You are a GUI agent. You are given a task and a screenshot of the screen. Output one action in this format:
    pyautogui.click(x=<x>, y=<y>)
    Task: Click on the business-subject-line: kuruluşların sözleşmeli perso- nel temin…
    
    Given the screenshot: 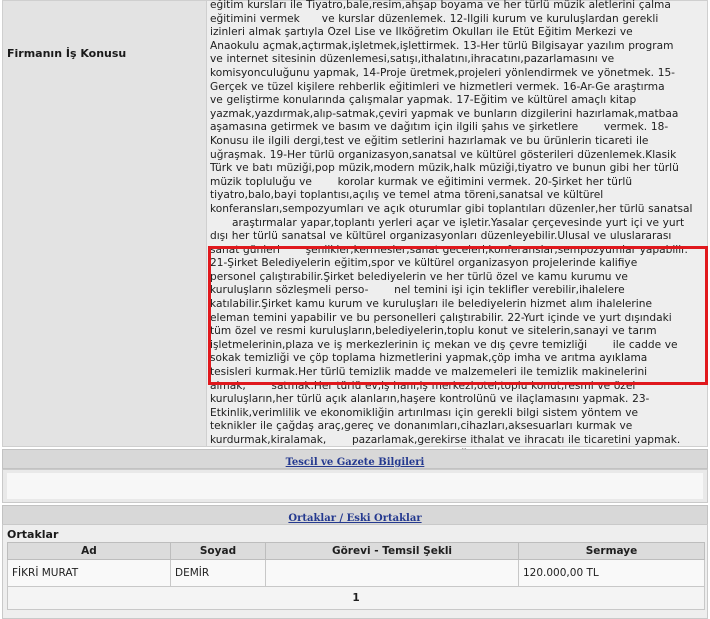 What is the action you would take?
    pyautogui.click(x=417, y=290)
    